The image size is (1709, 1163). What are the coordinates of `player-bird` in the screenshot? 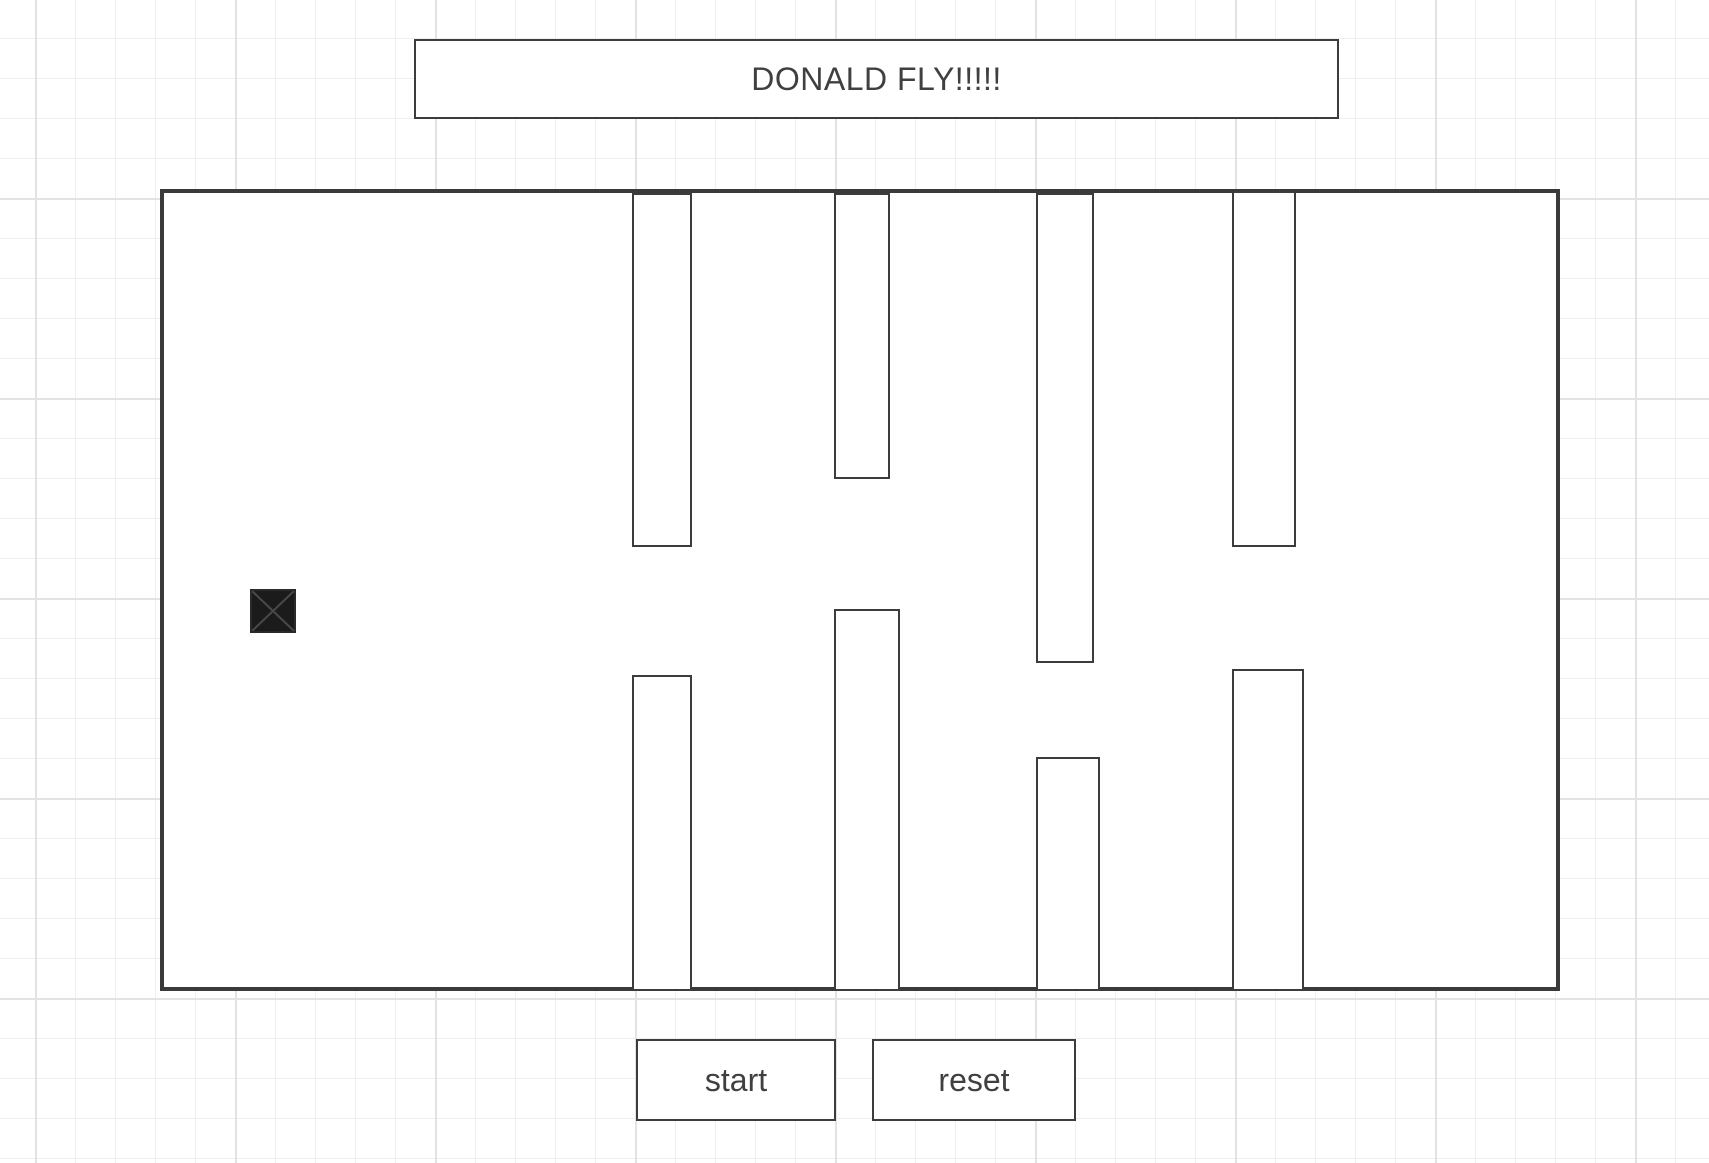 It's located at (273, 611).